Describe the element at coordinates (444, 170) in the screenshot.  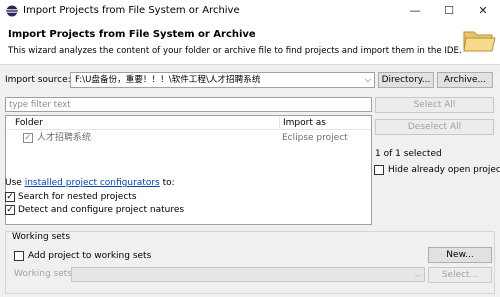
I see `hide-open-label: Hide already open projects` at that location.